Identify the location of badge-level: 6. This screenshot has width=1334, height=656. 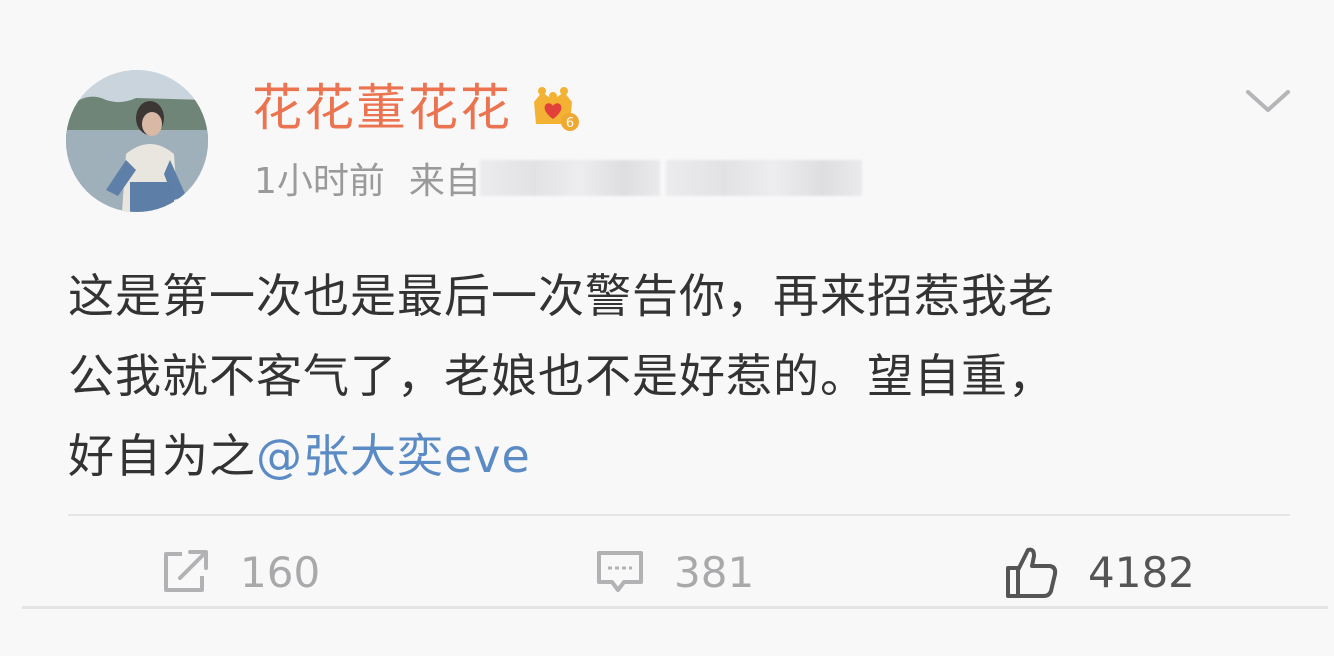
(570, 123).